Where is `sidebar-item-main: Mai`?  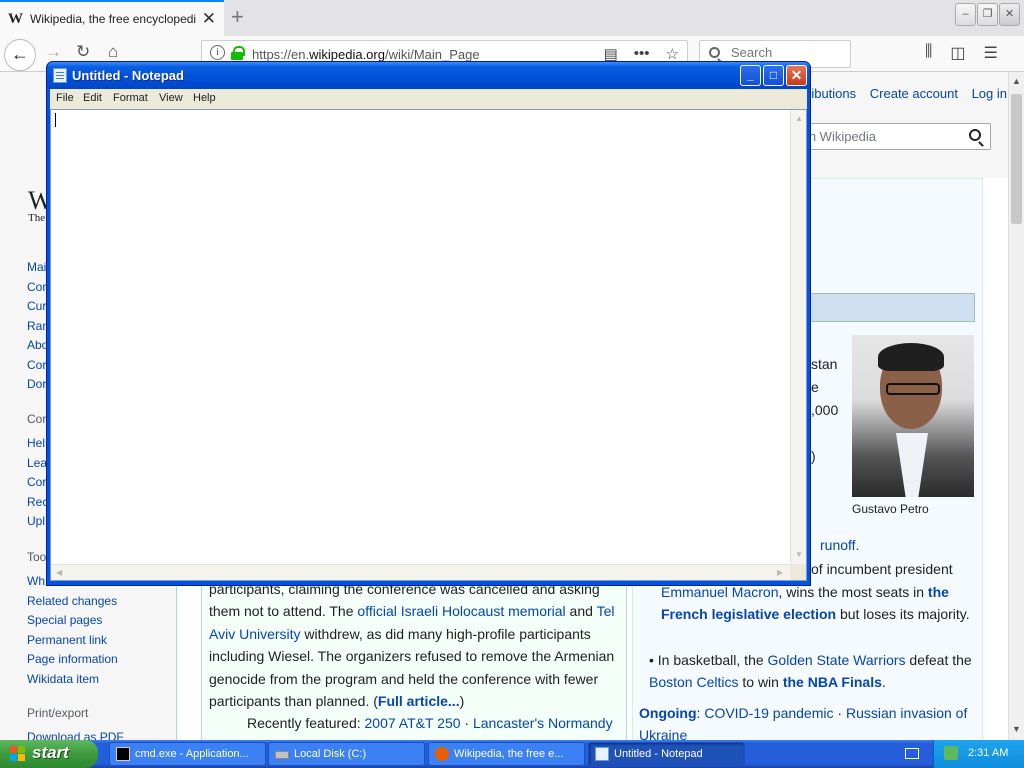
sidebar-item-main: Mai is located at coordinates (36, 267).